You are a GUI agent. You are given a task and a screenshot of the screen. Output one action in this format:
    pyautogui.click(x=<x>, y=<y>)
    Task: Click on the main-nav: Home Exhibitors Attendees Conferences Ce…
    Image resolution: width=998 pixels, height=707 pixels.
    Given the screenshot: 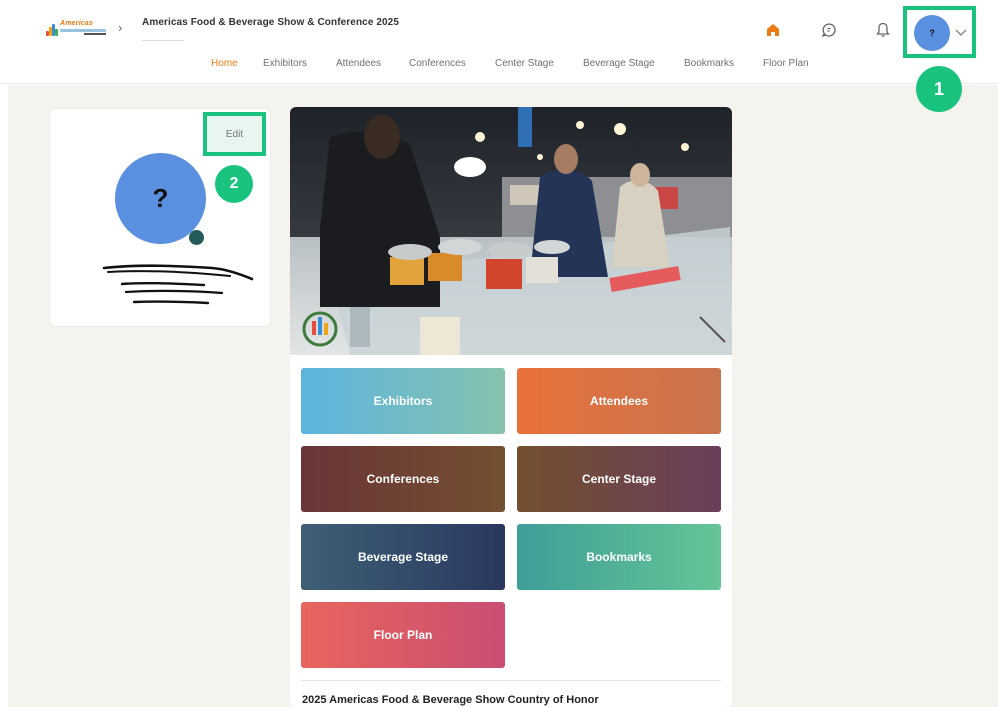 What is the action you would take?
    pyautogui.click(x=499, y=67)
    